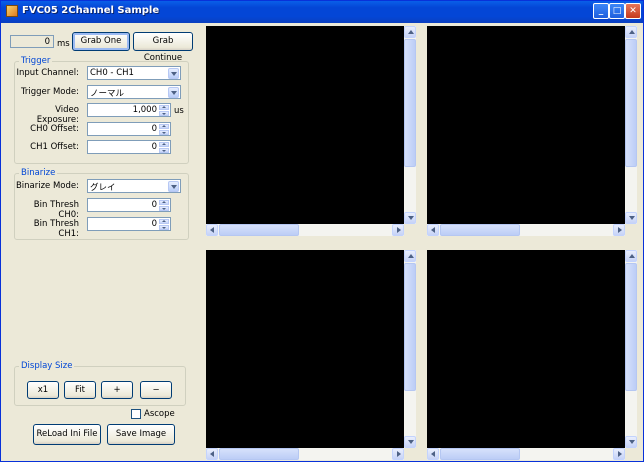  What do you see at coordinates (179, 111) in the screenshot?
I see `video-exposure-unit: us` at bounding box center [179, 111].